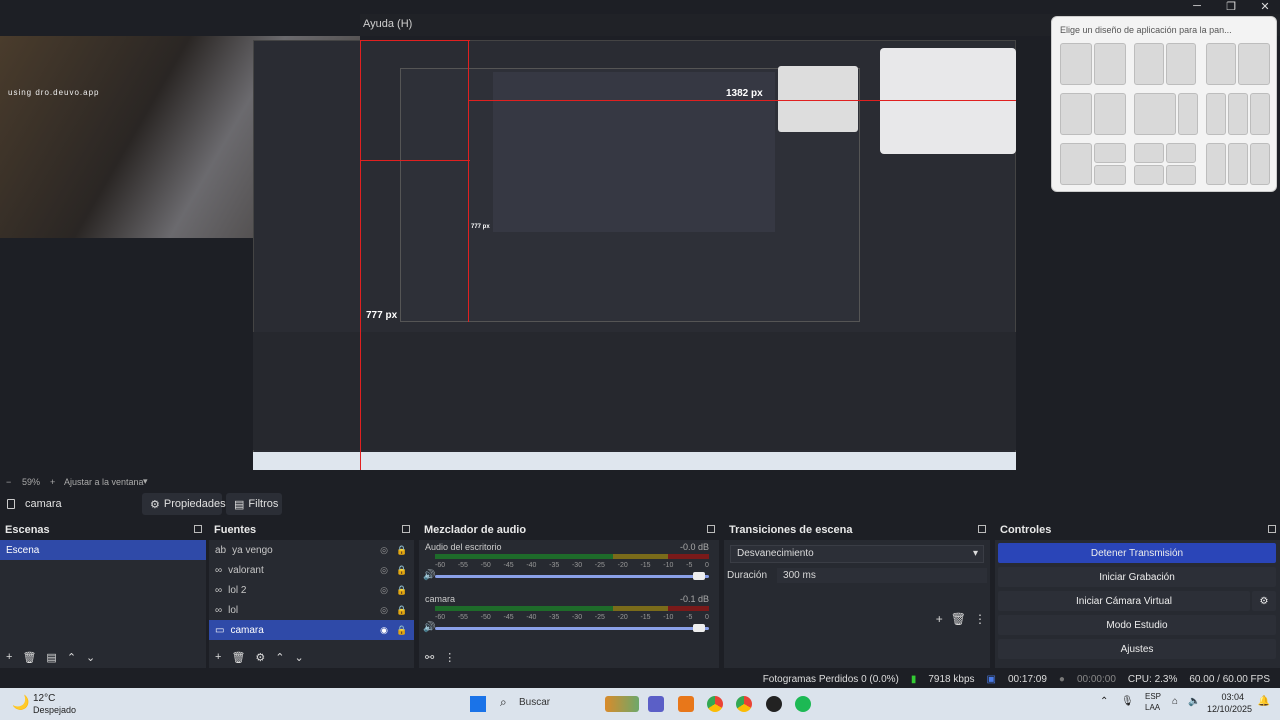 The image size is (1280, 720). I want to click on windows-start-icon, so click(478, 704).